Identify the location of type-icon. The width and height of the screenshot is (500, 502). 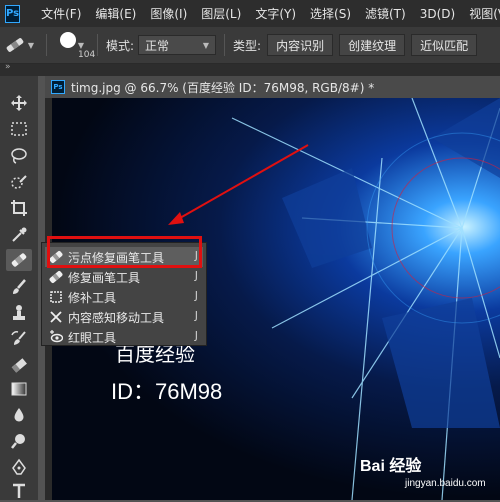
(19, 490).